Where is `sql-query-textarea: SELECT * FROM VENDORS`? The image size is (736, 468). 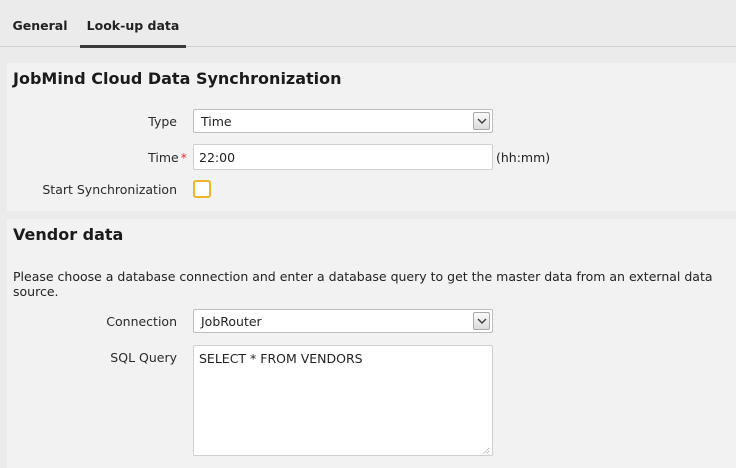 sql-query-textarea: SELECT * FROM VENDORS is located at coordinates (343, 400).